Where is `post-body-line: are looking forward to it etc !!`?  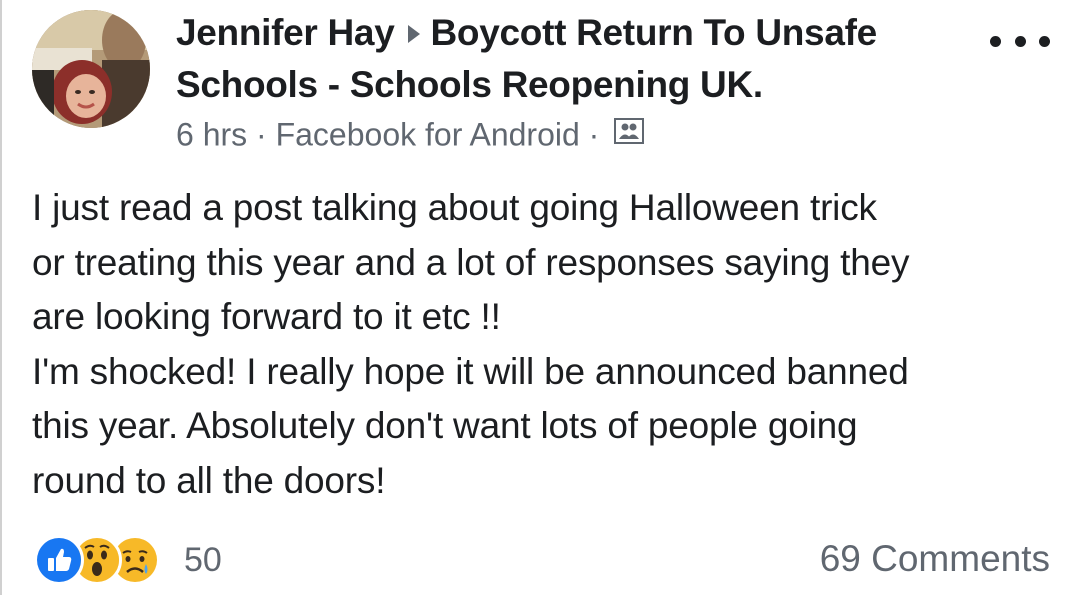 post-body-line: are looking forward to it etc !! is located at coordinates (266, 316).